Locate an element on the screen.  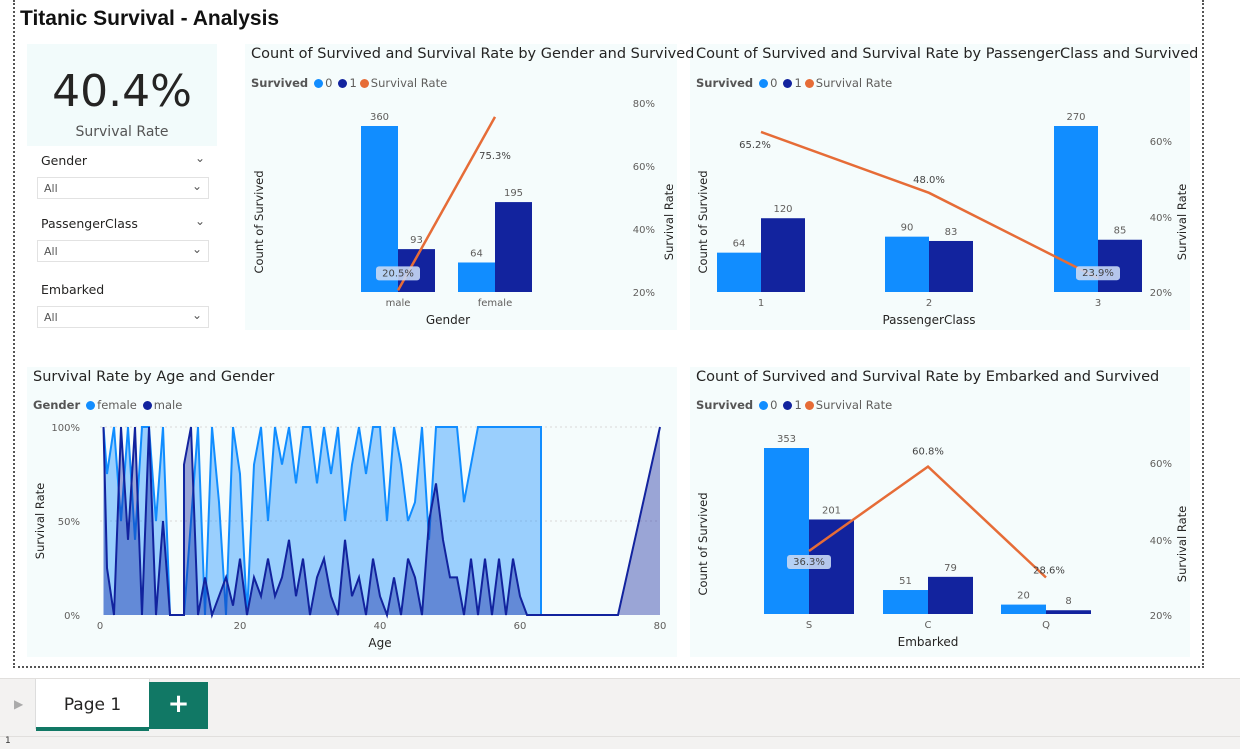
y-axis-title: Count of Survived is located at coordinates (259, 221).